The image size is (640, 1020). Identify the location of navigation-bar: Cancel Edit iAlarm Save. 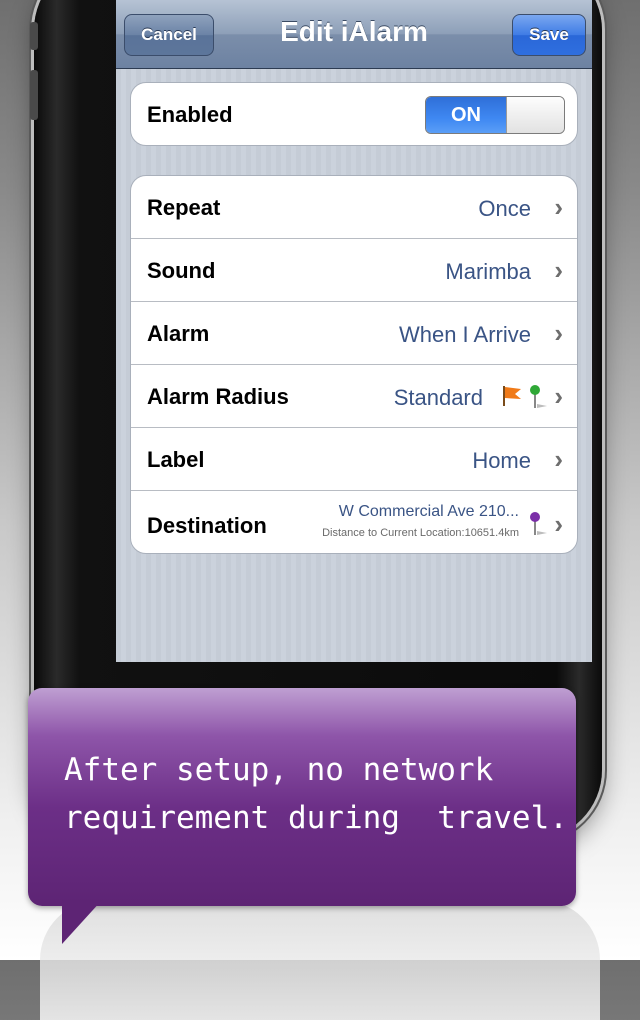
(354, 34).